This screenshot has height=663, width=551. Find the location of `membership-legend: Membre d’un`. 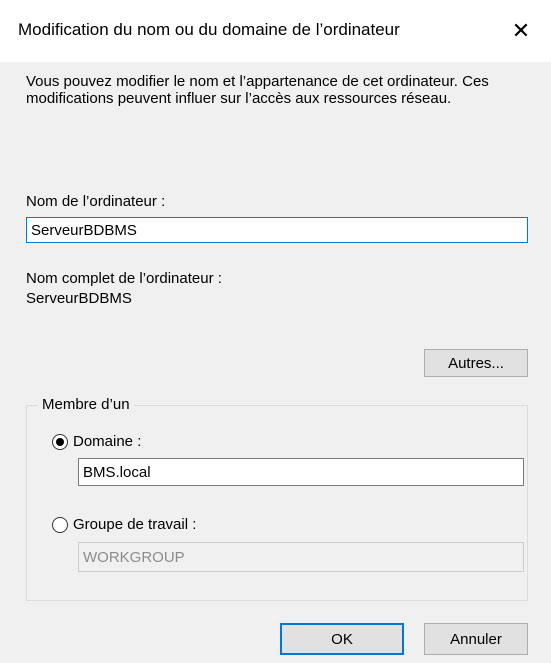

membership-legend: Membre d’un is located at coordinates (86, 404).